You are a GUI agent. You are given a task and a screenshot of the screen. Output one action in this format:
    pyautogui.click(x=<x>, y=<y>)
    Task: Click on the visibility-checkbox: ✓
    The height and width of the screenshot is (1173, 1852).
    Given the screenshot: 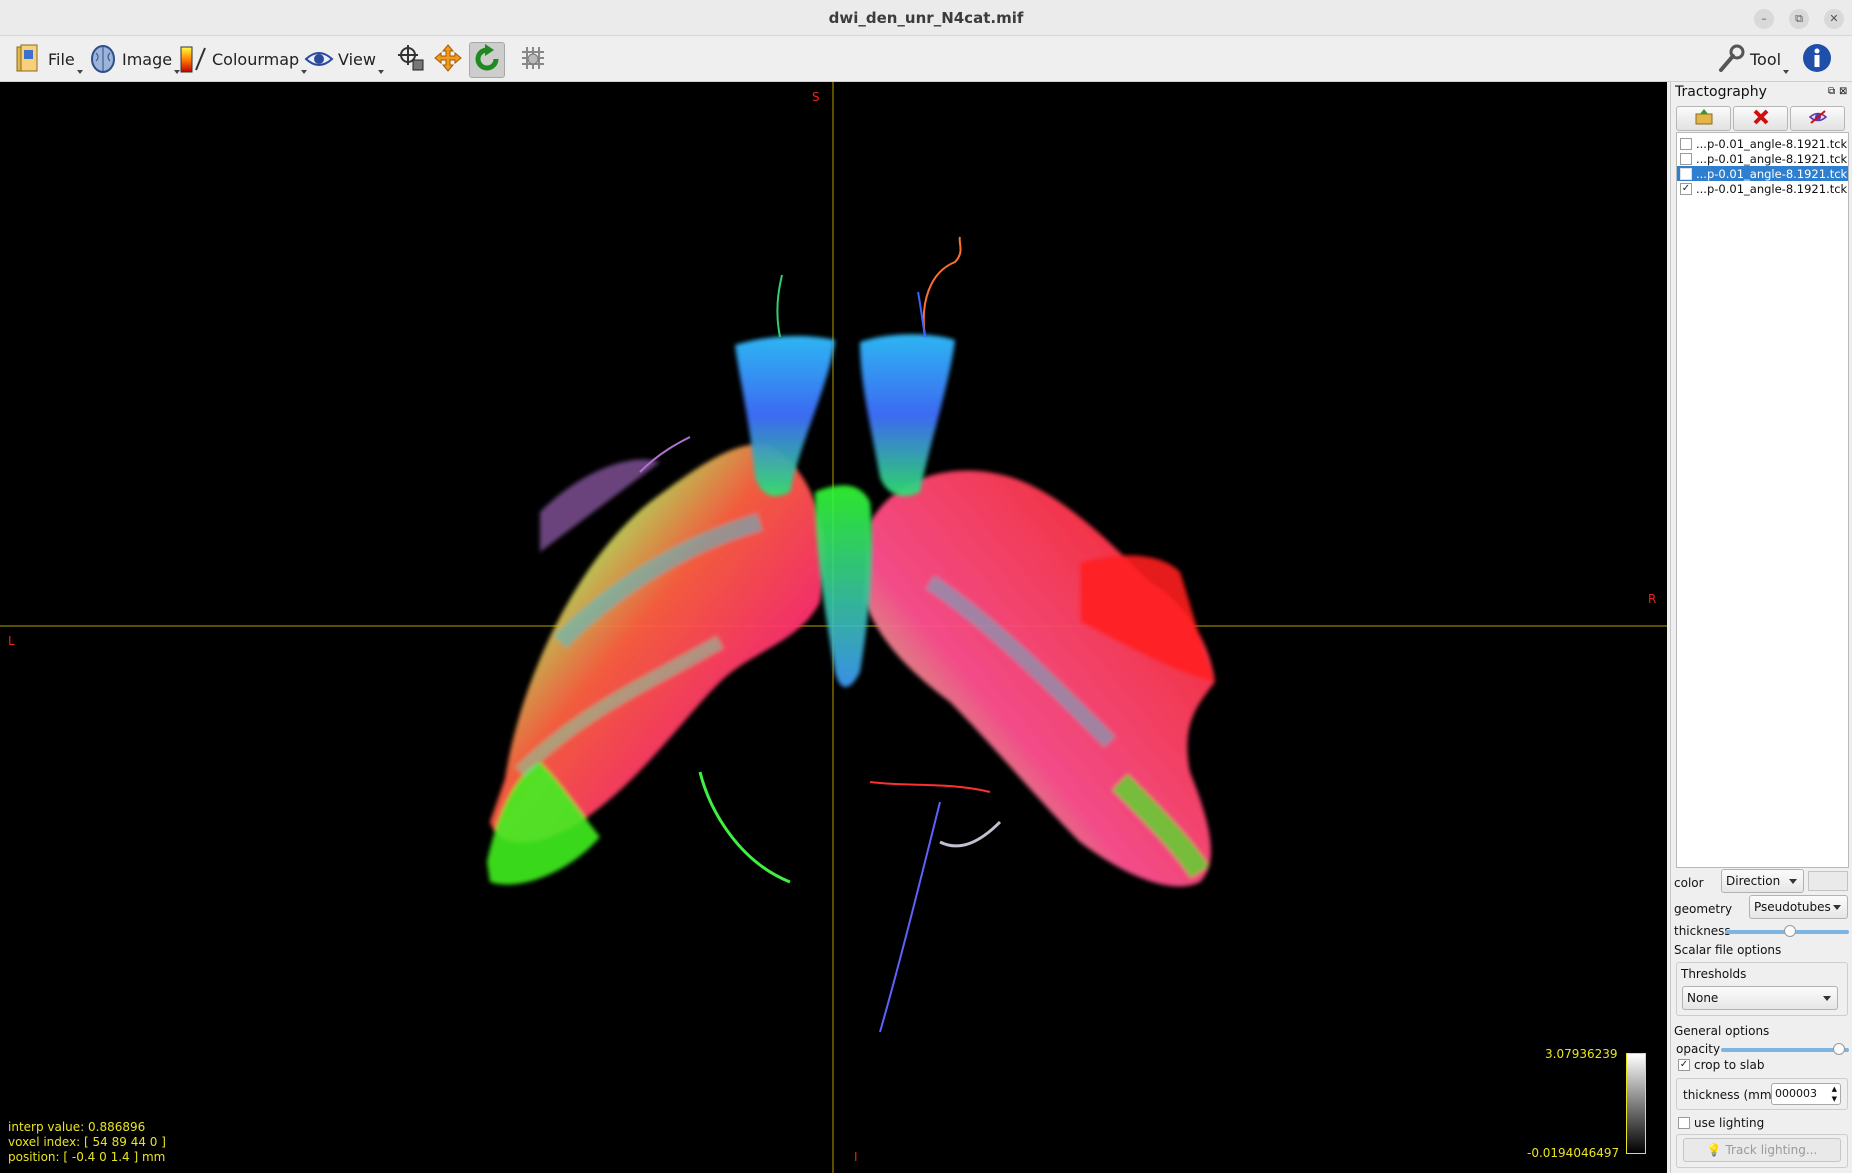 What is the action you would take?
    pyautogui.click(x=1686, y=188)
    